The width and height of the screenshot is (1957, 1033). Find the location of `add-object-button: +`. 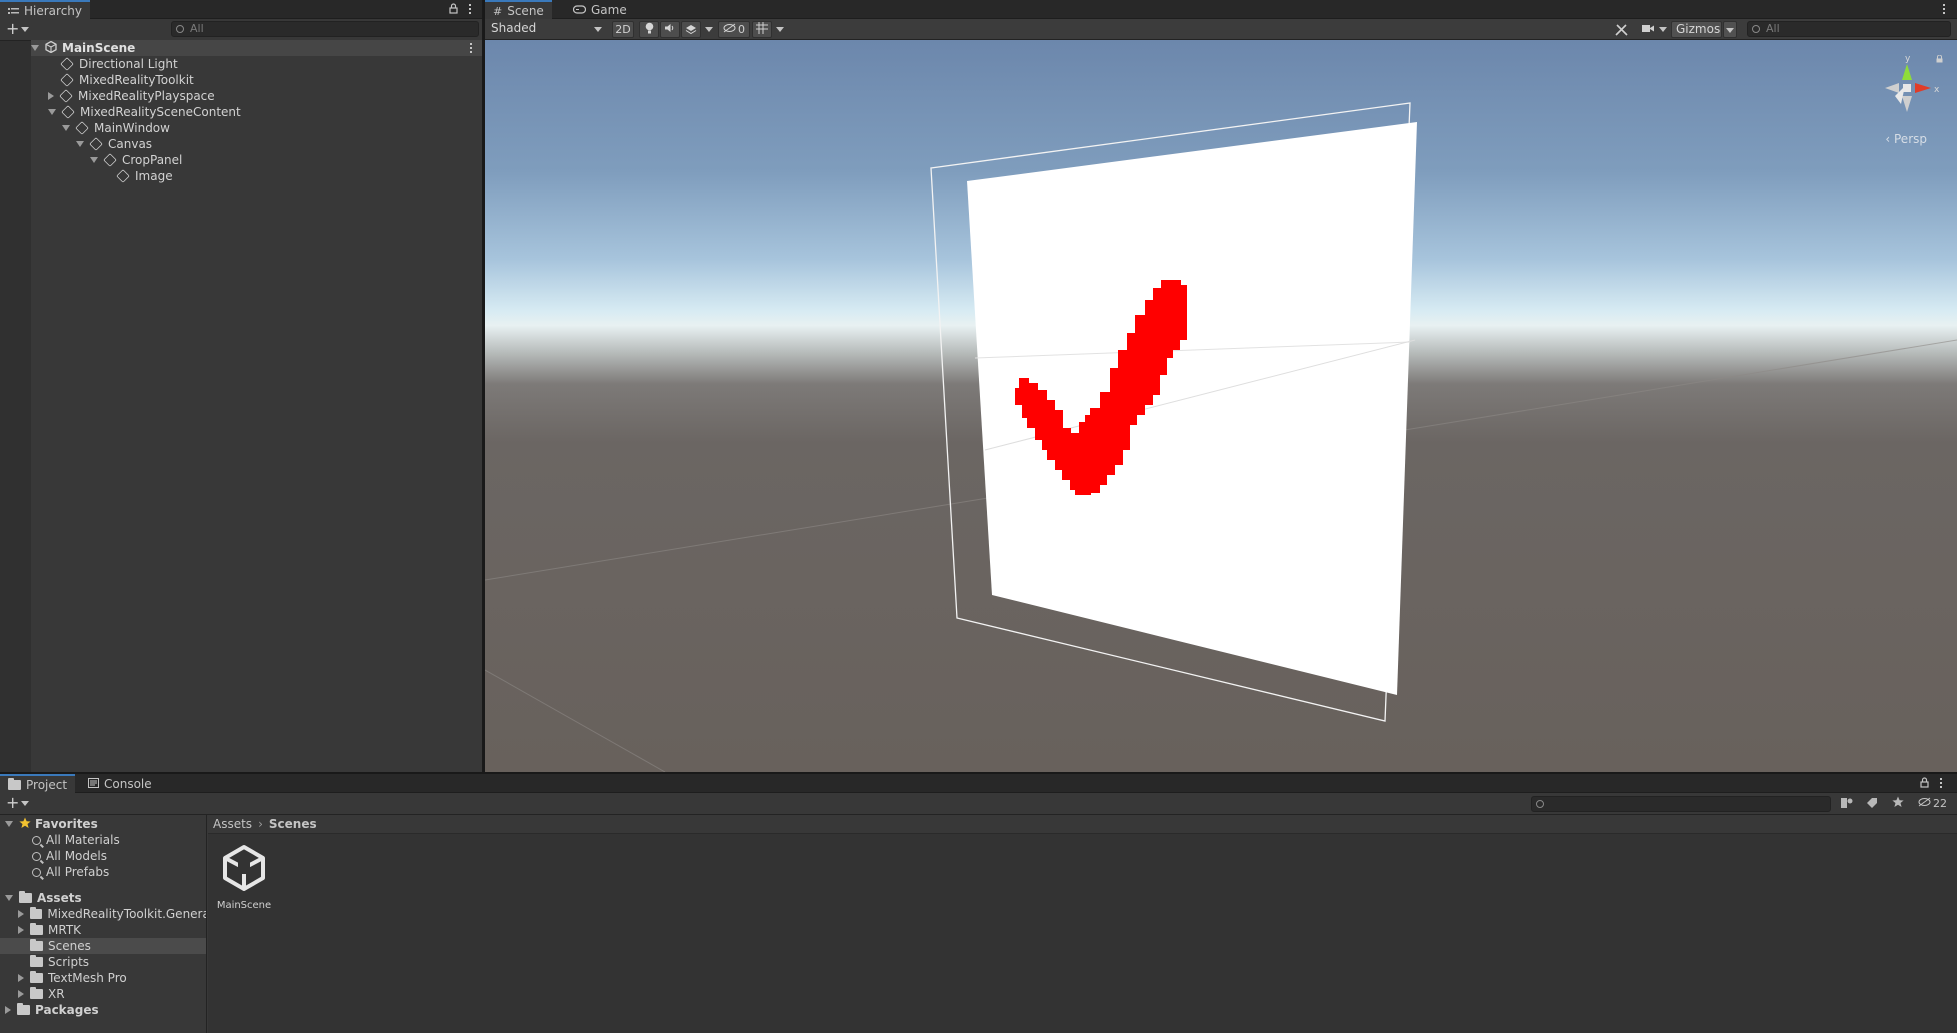

add-object-button: + is located at coordinates (12, 29).